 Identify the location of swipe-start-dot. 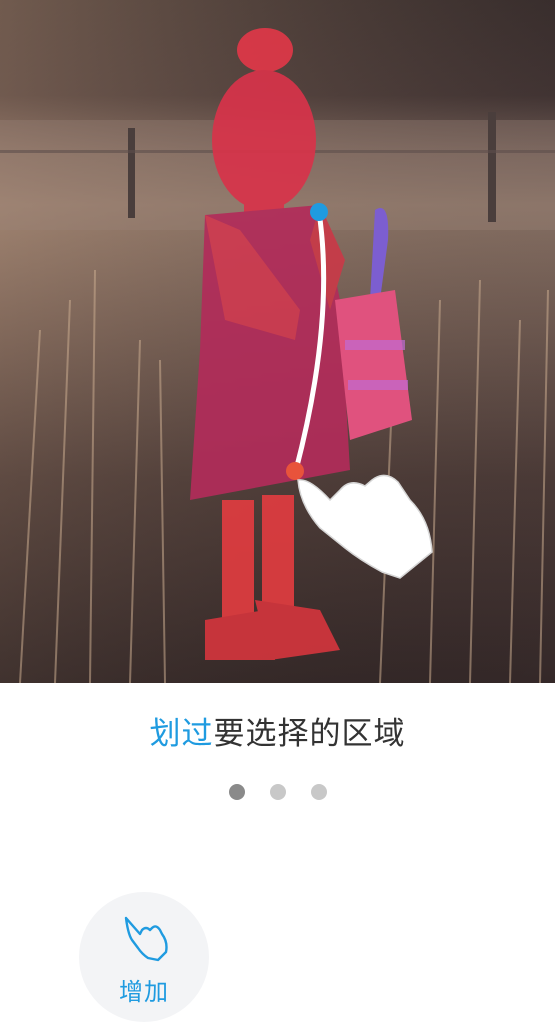
(319, 212).